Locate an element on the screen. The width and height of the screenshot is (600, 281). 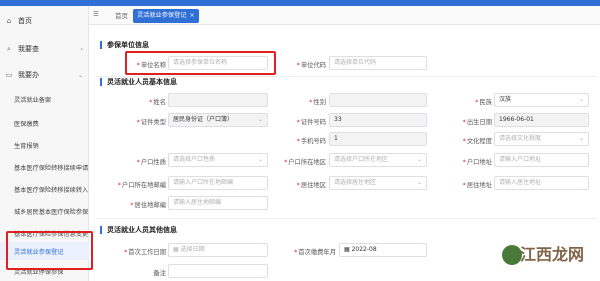
name-input is located at coordinates (218, 100).